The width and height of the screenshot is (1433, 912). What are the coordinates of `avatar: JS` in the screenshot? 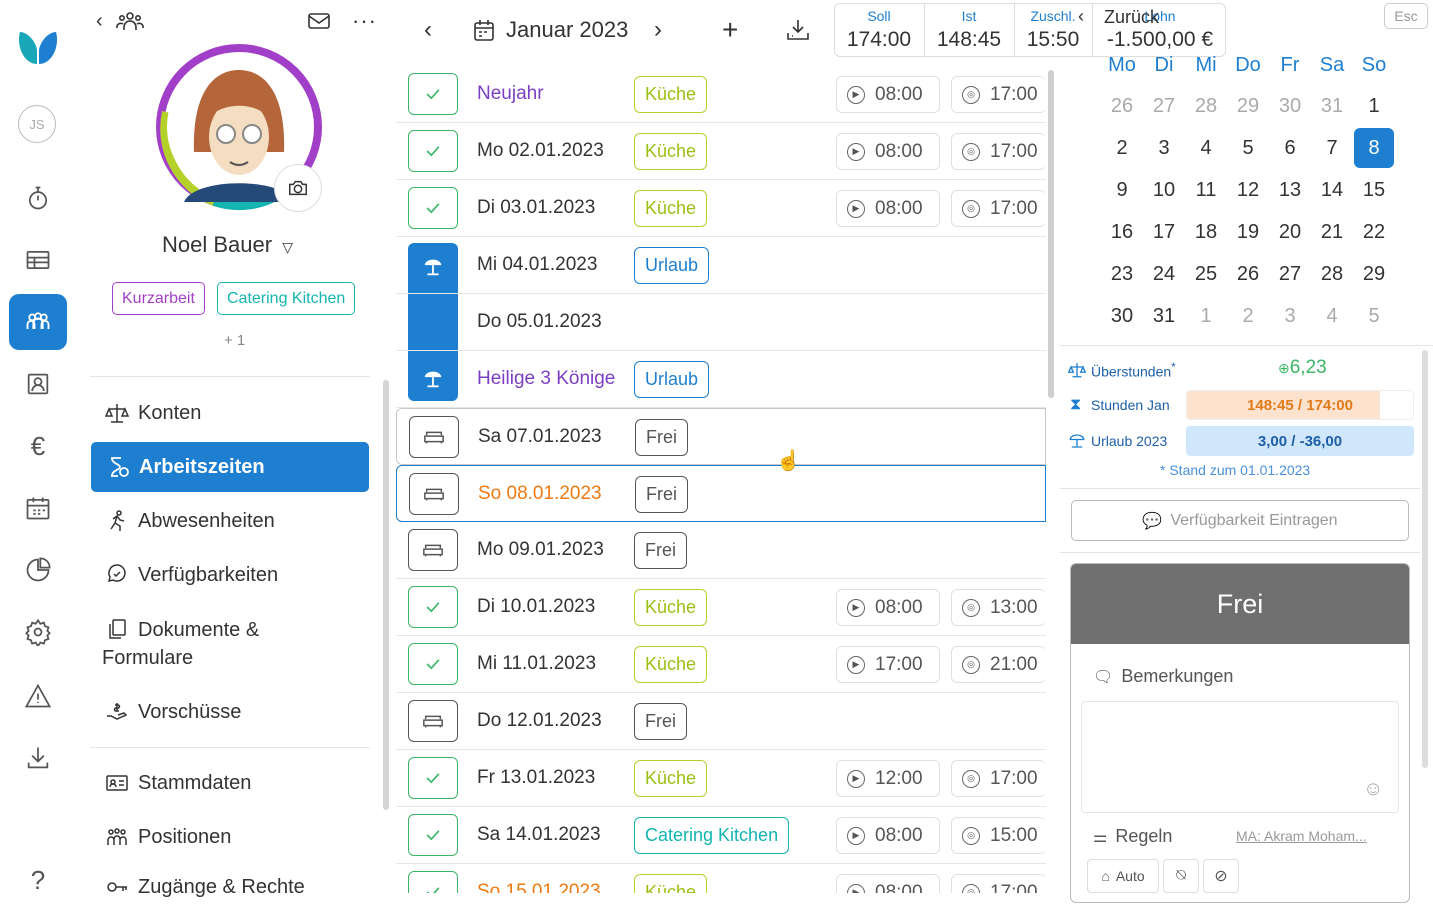 It's located at (37, 124).